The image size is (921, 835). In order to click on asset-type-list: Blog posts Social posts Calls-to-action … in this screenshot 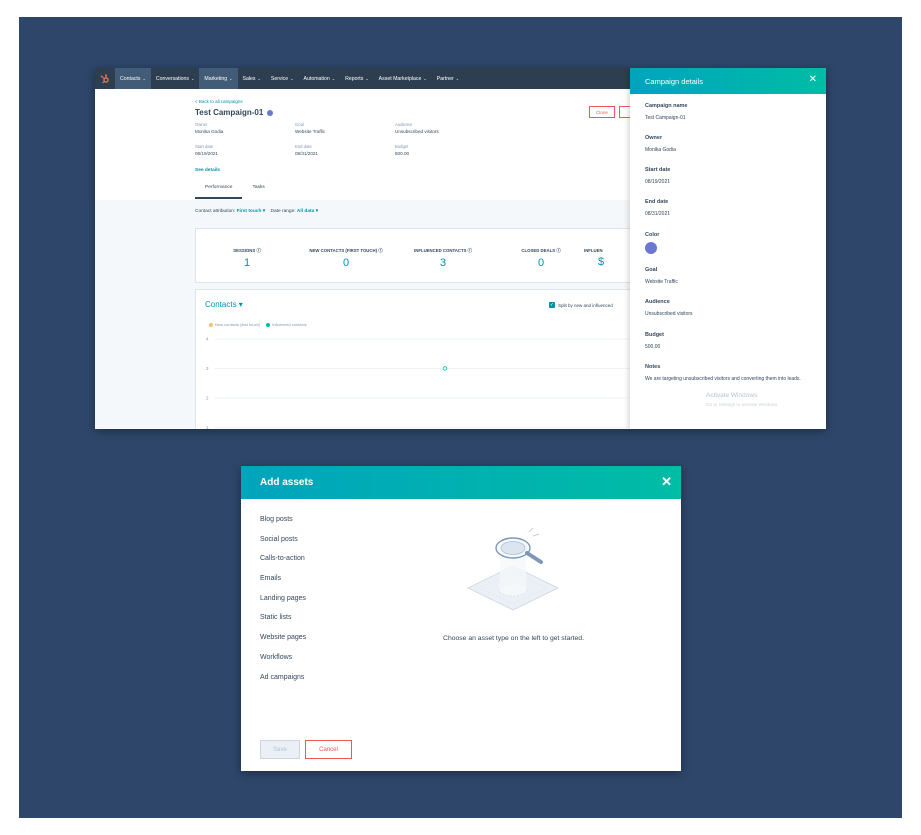, I will do `click(283, 604)`.